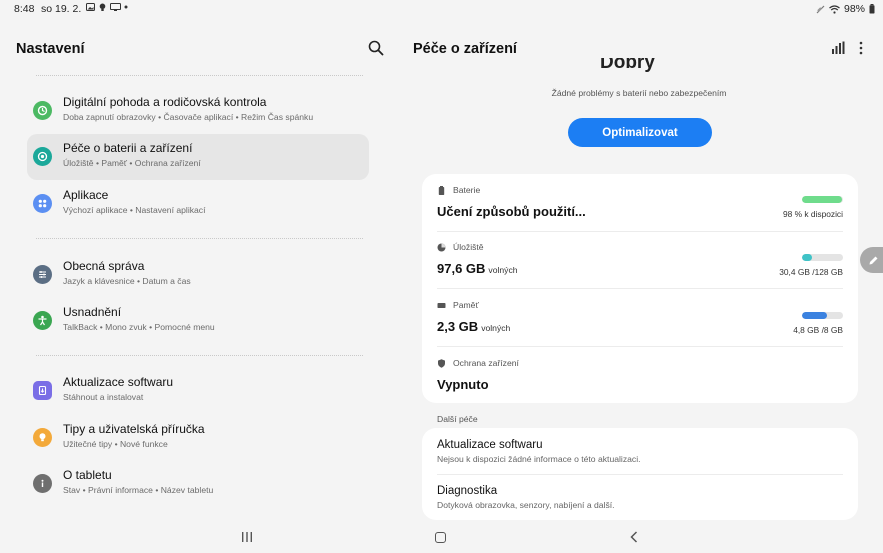 This screenshot has width=883, height=553. What do you see at coordinates (42, 110) in the screenshot?
I see `wellbeing-icon` at bounding box center [42, 110].